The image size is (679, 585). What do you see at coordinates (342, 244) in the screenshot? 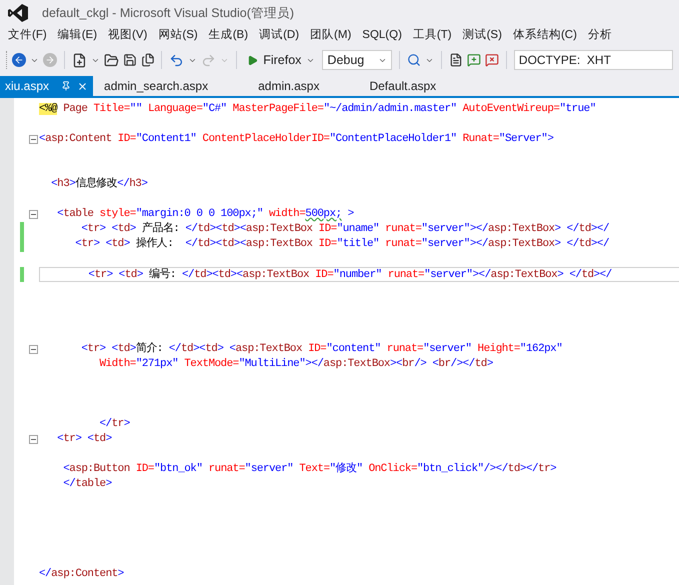
I see `code-line: <tr> <td> 操作人: </td><td><asp:TextBox ID="title" runat="server"></asp:TextBox> </td></` at bounding box center [342, 244].